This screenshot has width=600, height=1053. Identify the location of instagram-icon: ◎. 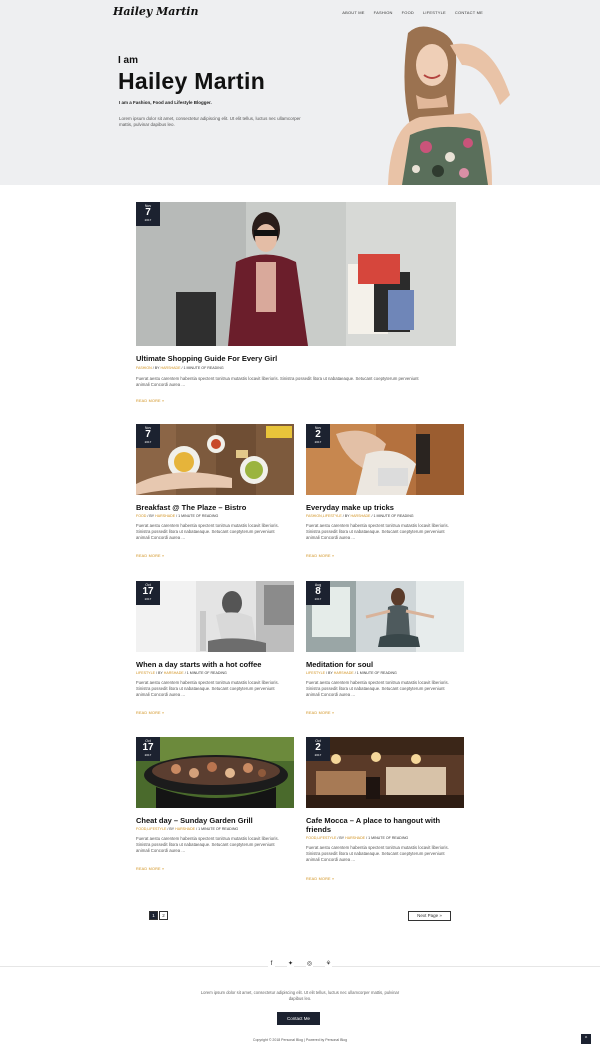
(309, 964).